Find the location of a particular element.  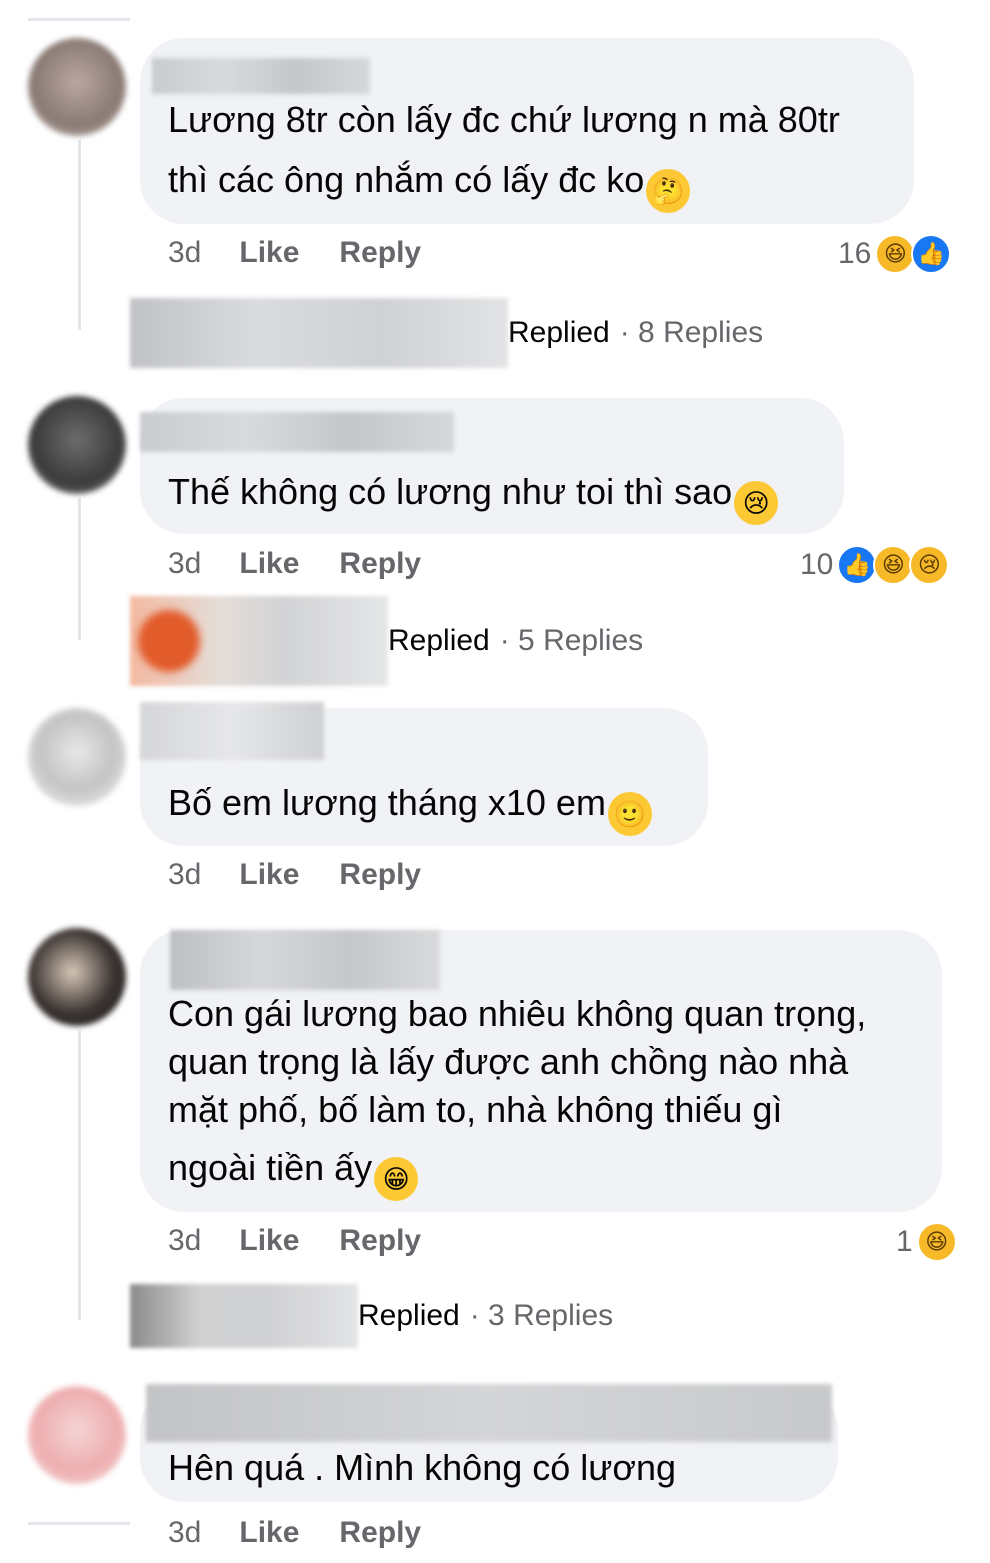

comment-text: Thế không có lương như toi thì sao 😢 is located at coordinates (473, 496).